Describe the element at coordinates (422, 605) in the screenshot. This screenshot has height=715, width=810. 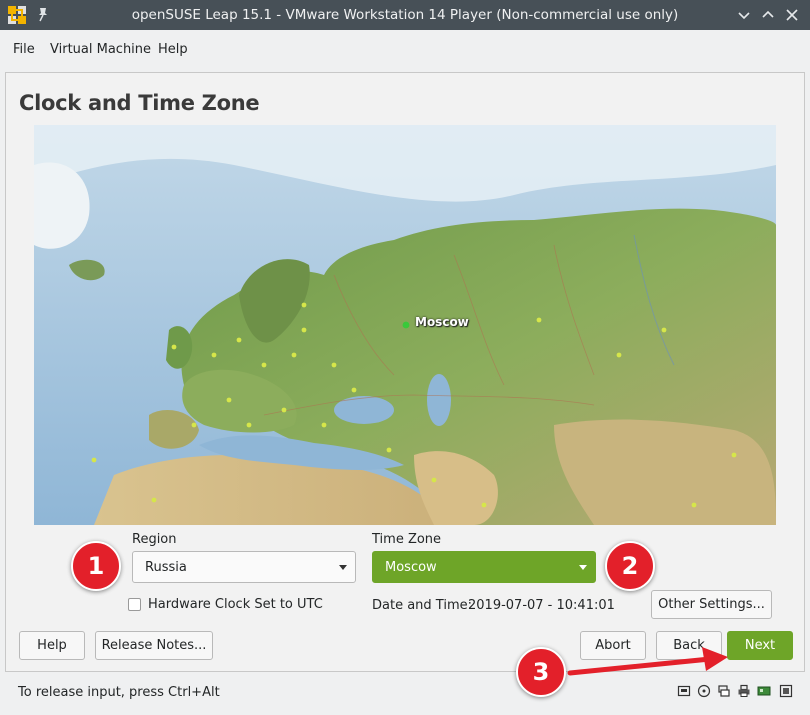
I see `datetime-label: Date and Time:` at that location.